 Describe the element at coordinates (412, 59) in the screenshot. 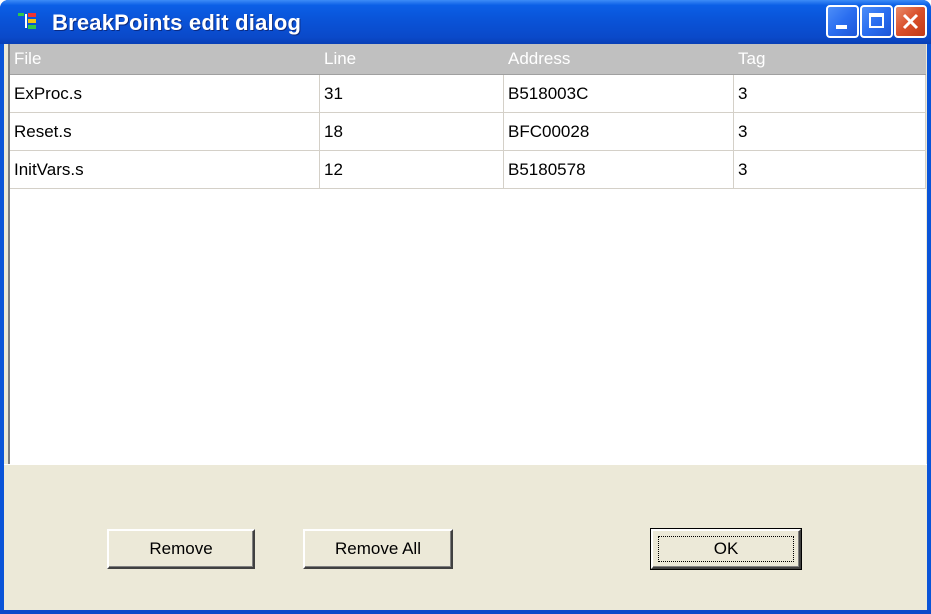

I see `column-header-line: Line` at that location.